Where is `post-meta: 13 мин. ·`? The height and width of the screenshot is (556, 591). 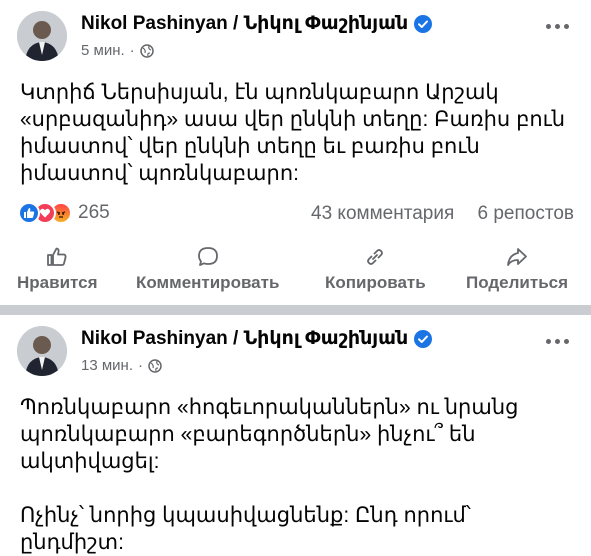
post-meta: 13 мин. · is located at coordinates (121, 365).